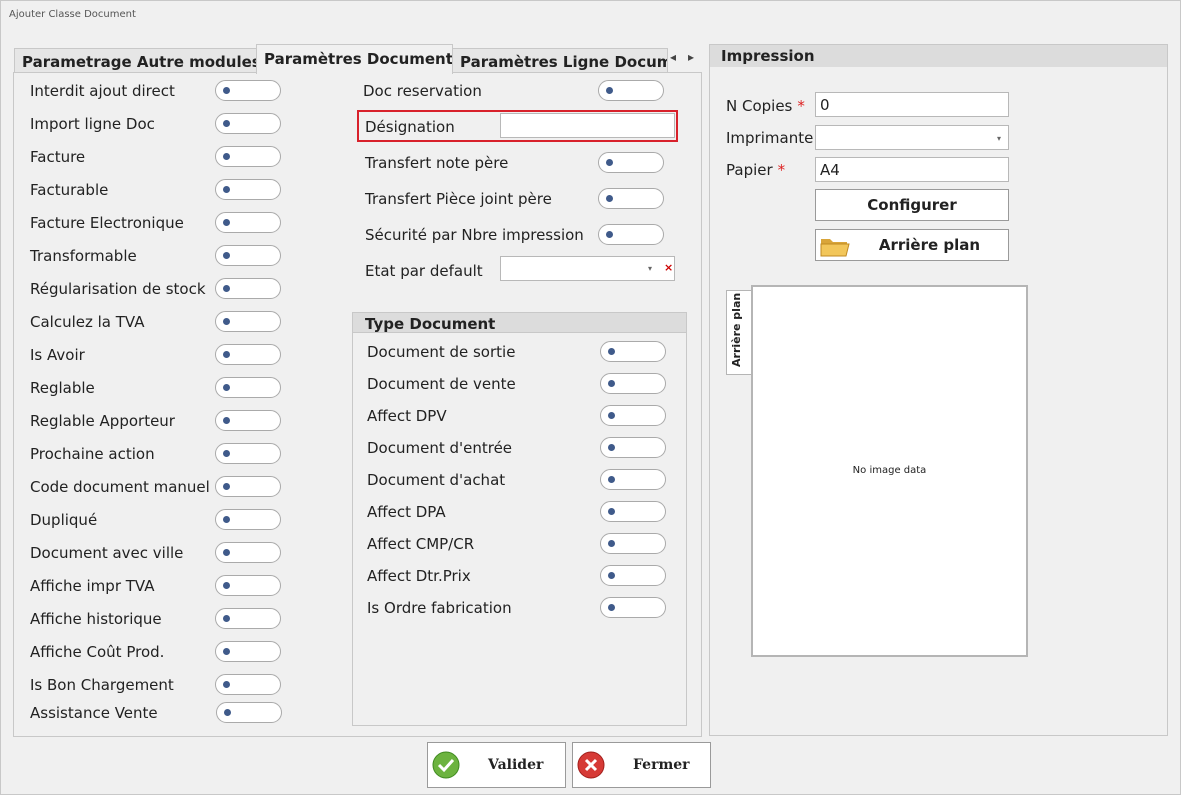  What do you see at coordinates (912, 205) in the screenshot?
I see `configurer-button: Configurer` at bounding box center [912, 205].